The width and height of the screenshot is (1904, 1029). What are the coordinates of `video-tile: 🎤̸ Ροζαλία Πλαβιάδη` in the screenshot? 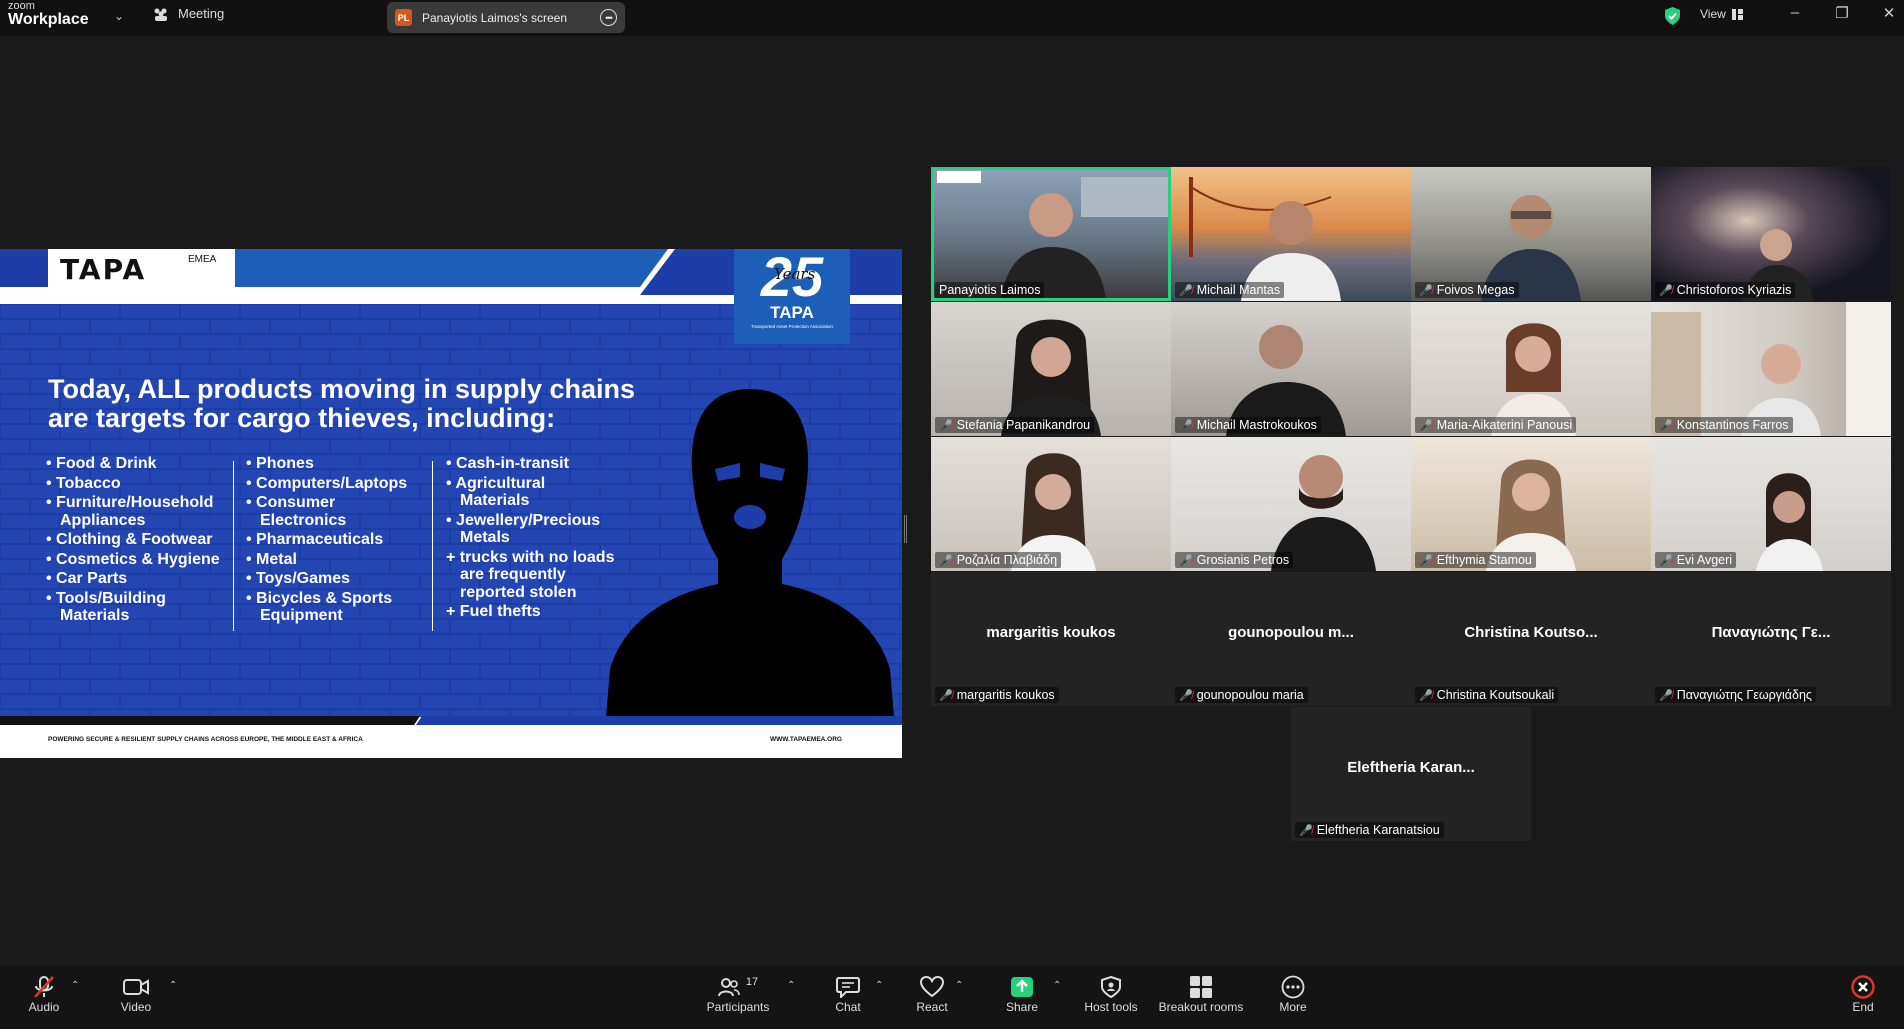 It's located at (1051, 504).